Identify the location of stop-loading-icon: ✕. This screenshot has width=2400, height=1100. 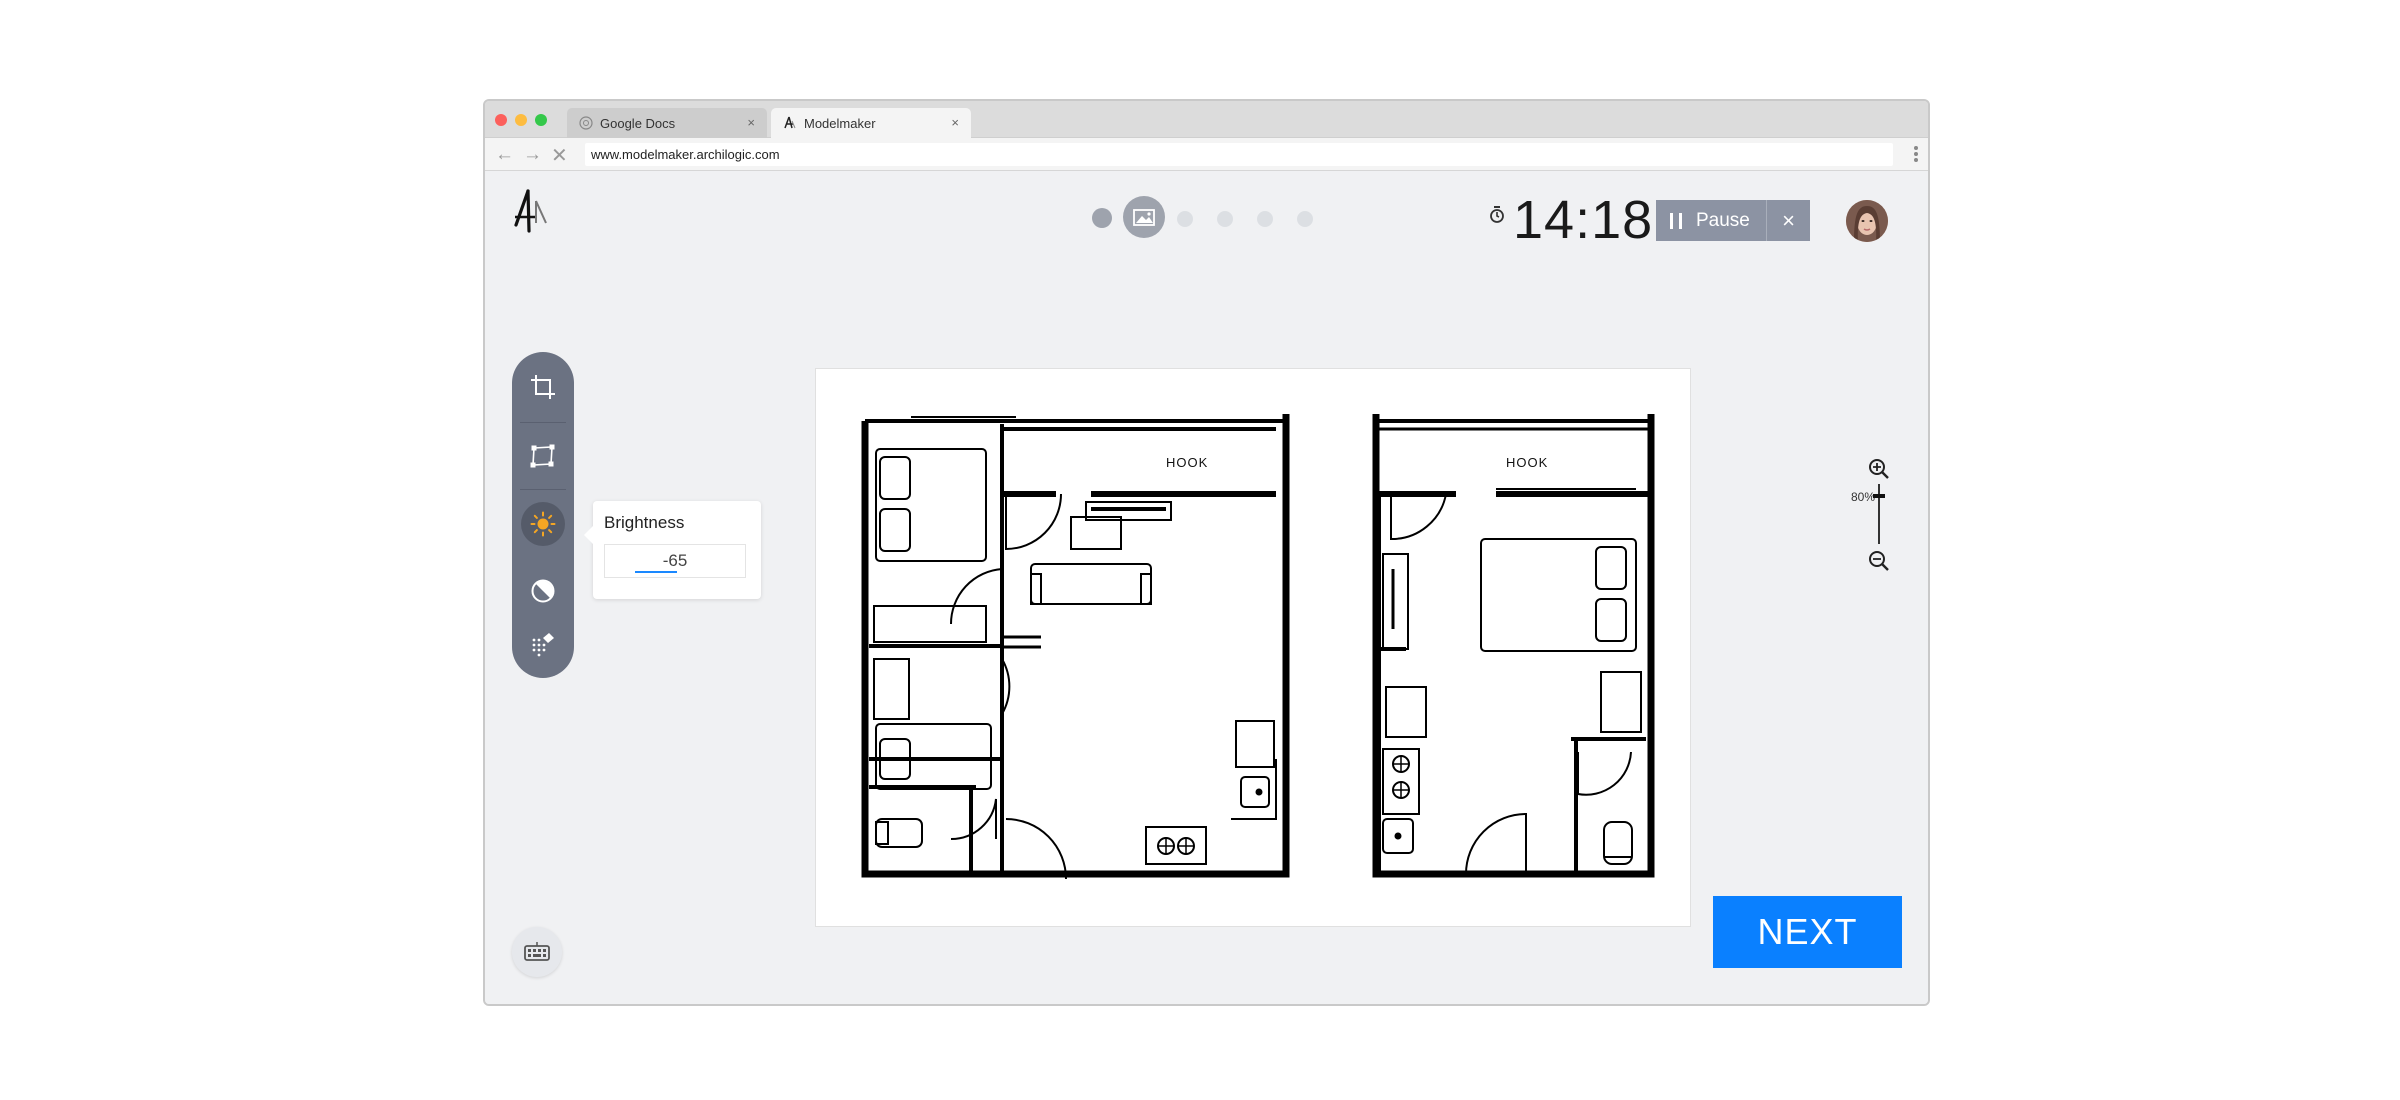
(559, 155).